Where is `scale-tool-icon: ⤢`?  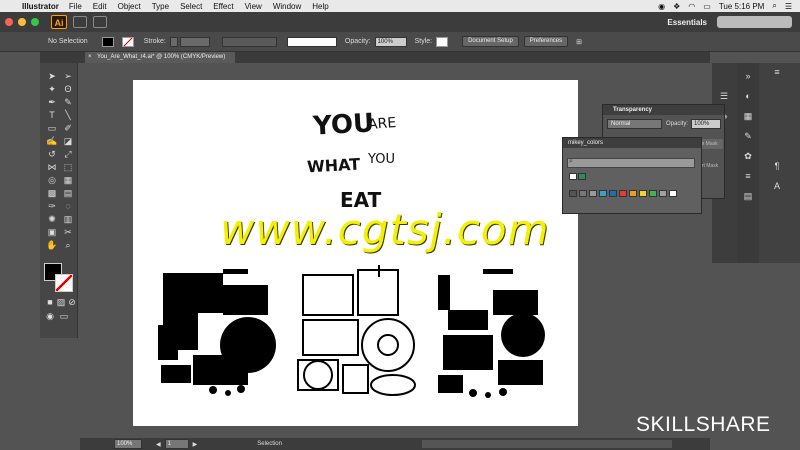 scale-tool-icon: ⤢ is located at coordinates (68, 154).